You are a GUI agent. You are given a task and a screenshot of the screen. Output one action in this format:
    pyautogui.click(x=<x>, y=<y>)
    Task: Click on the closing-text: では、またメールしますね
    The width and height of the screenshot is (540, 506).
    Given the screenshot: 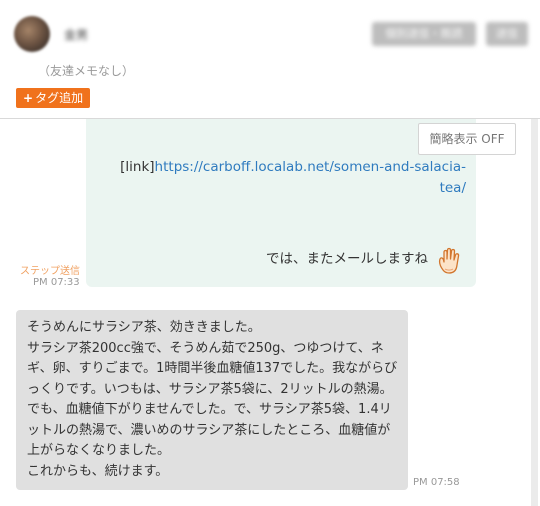 What is the action you would take?
    pyautogui.click(x=347, y=259)
    